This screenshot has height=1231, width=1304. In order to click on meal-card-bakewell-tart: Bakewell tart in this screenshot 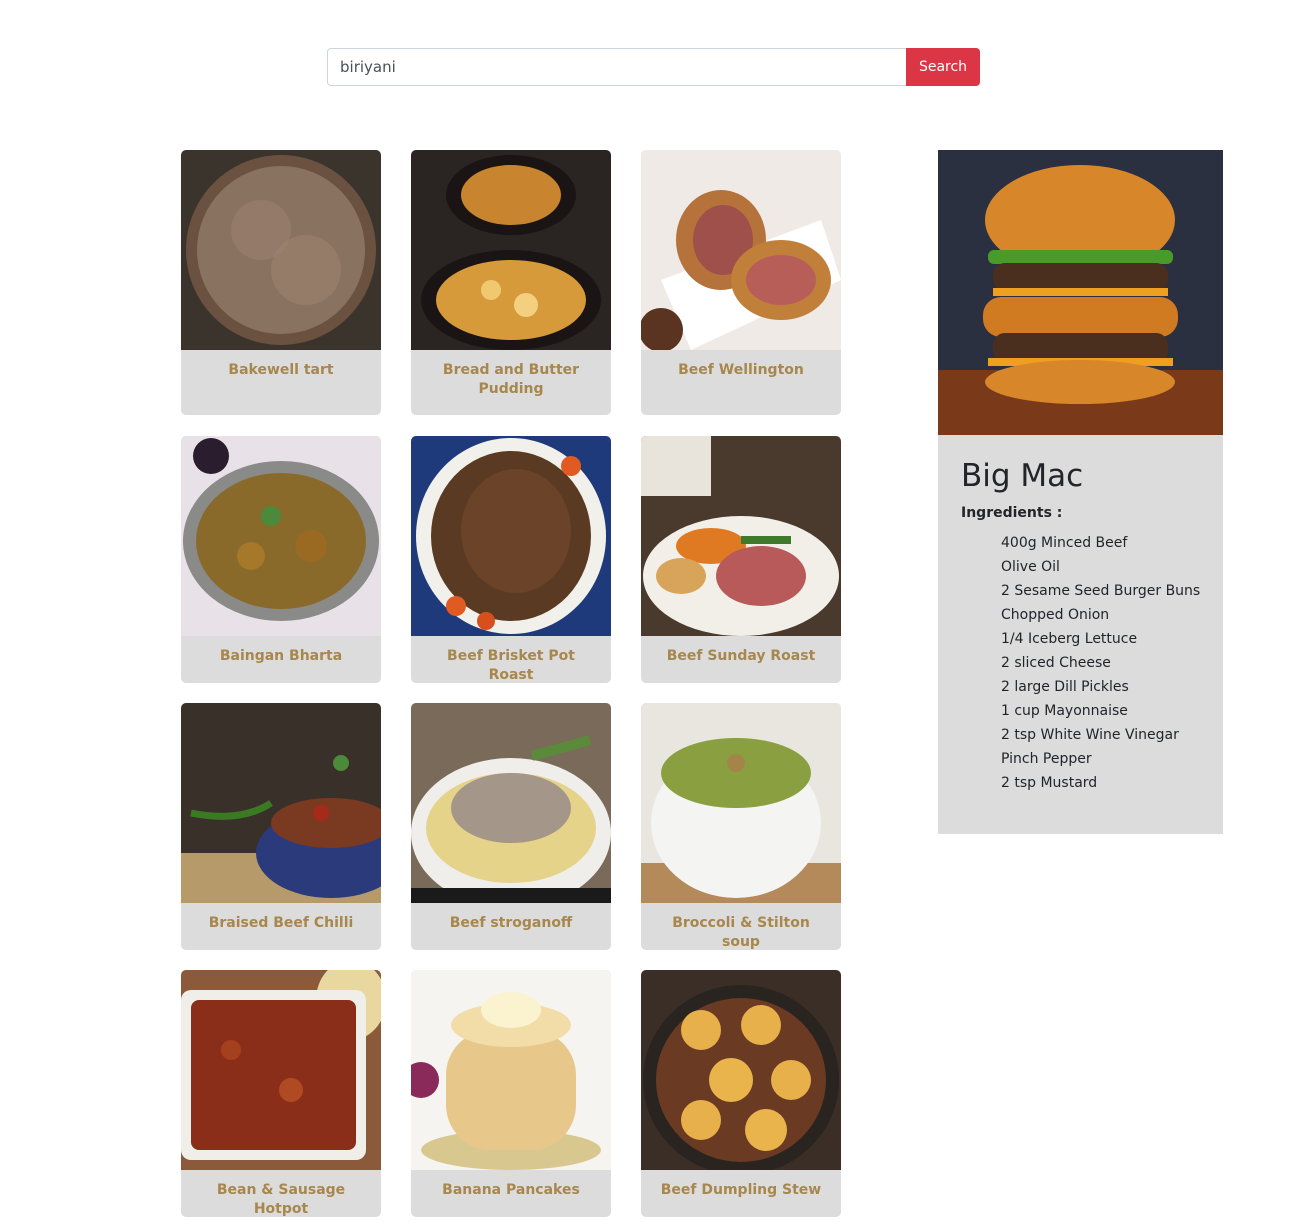, I will do `click(281, 282)`.